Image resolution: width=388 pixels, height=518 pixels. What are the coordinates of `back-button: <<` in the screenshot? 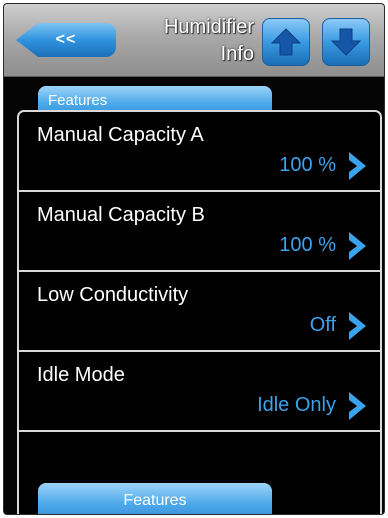 It's located at (66, 40).